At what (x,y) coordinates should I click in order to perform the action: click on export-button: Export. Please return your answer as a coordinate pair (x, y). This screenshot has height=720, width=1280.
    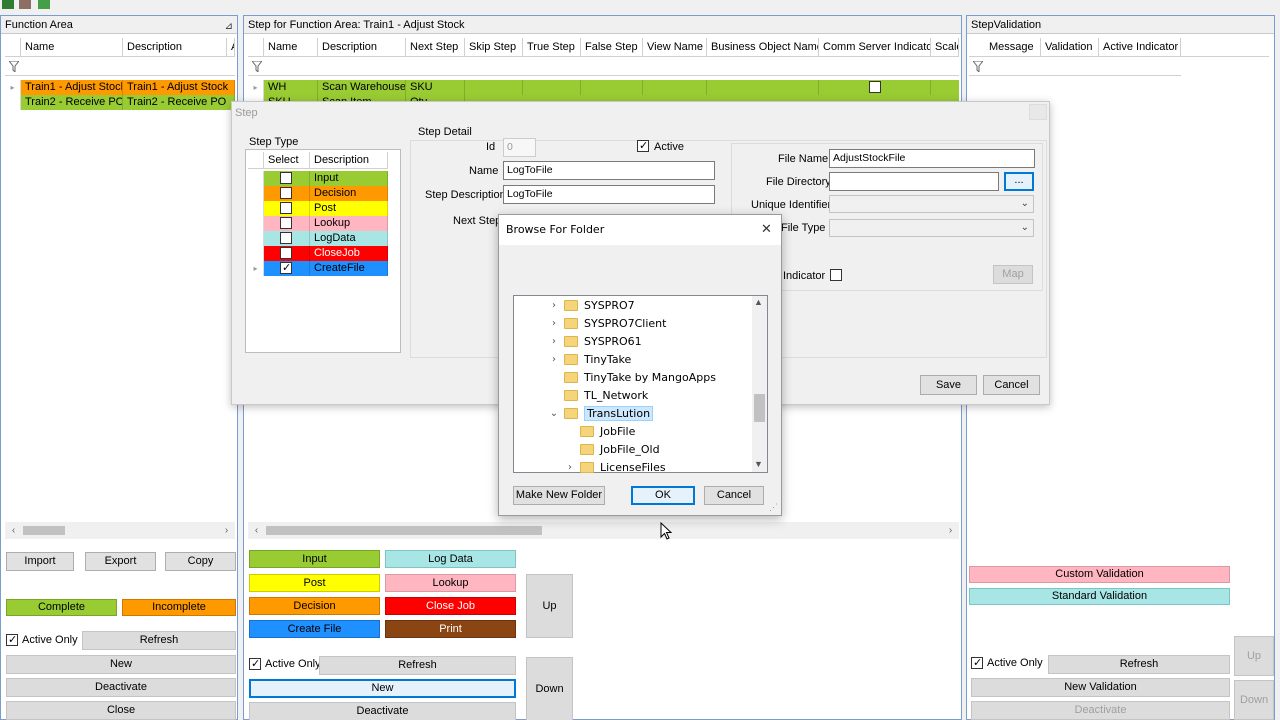
    Looking at the image, I should click on (120, 561).